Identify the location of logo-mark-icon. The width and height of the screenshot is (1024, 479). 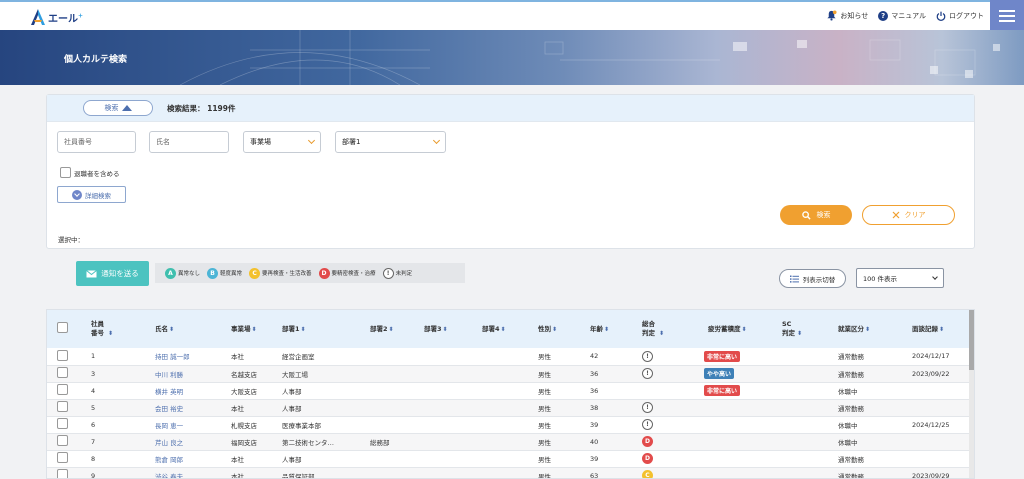
(38, 17).